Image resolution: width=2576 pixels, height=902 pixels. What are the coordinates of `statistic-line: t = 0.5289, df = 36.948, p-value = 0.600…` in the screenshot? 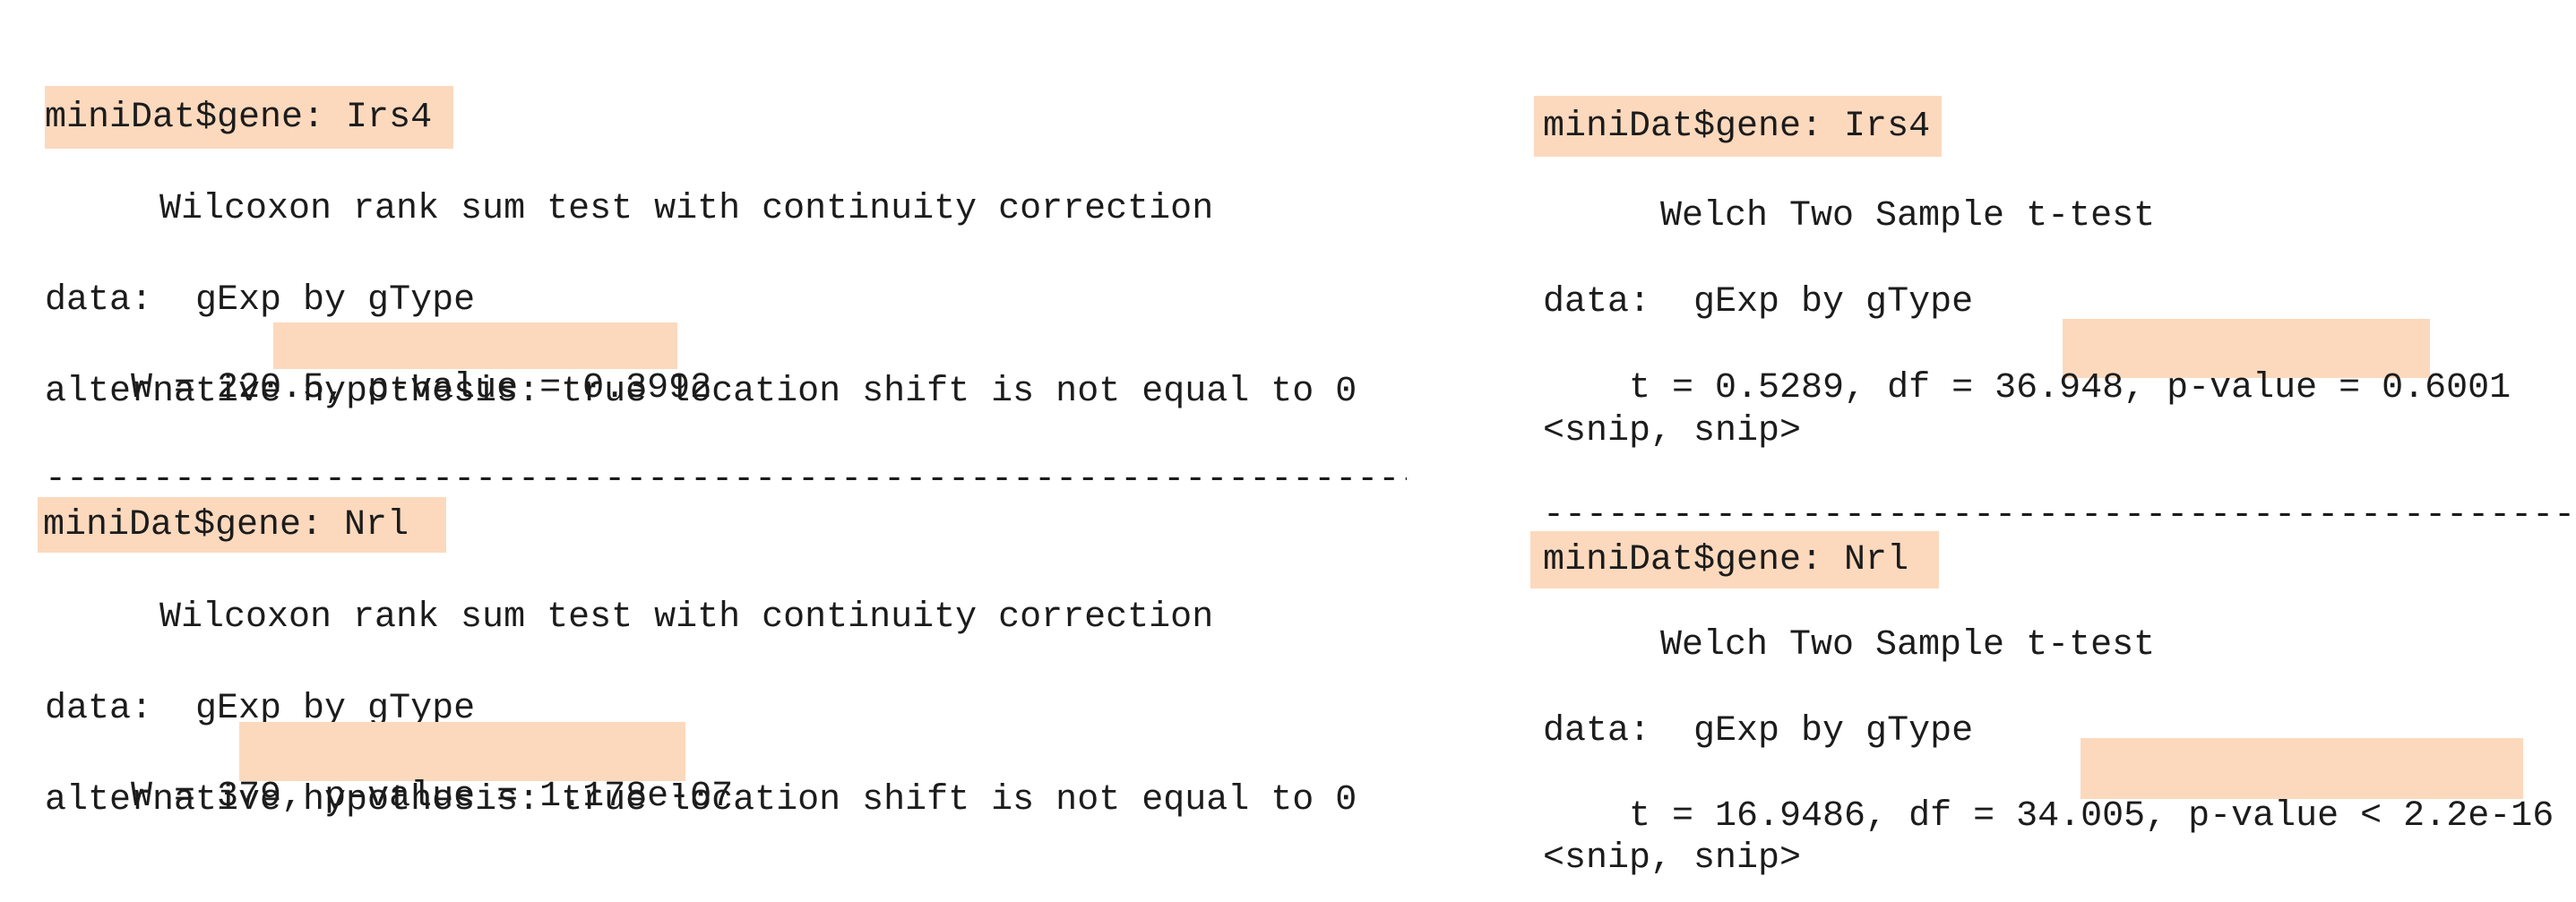 It's located at (2027, 366).